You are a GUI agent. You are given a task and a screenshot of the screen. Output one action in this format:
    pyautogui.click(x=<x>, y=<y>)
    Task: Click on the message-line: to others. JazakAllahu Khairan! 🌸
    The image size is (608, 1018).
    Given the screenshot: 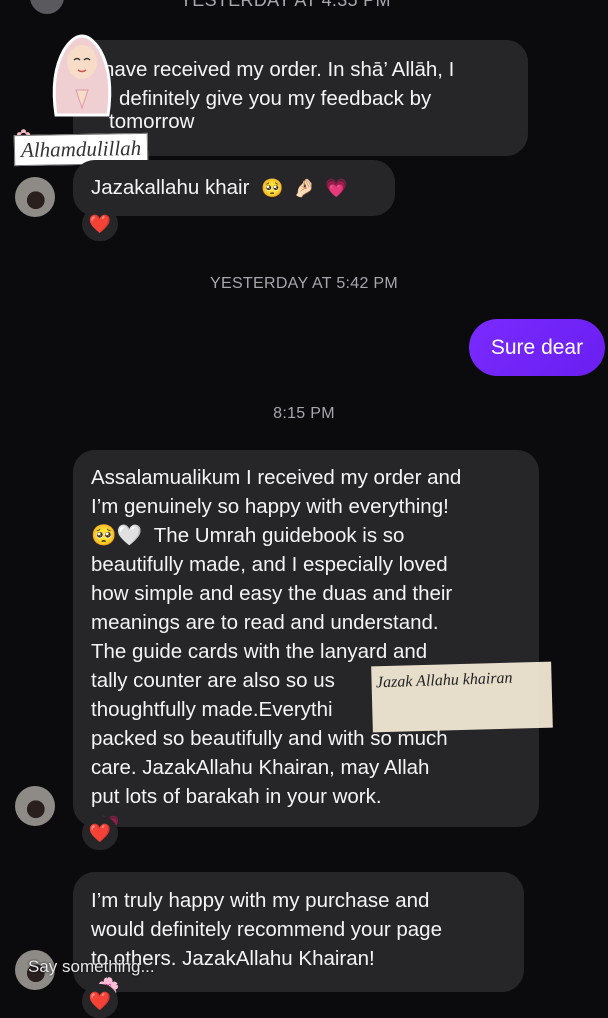 What is the action you would take?
    pyautogui.click(x=307, y=973)
    